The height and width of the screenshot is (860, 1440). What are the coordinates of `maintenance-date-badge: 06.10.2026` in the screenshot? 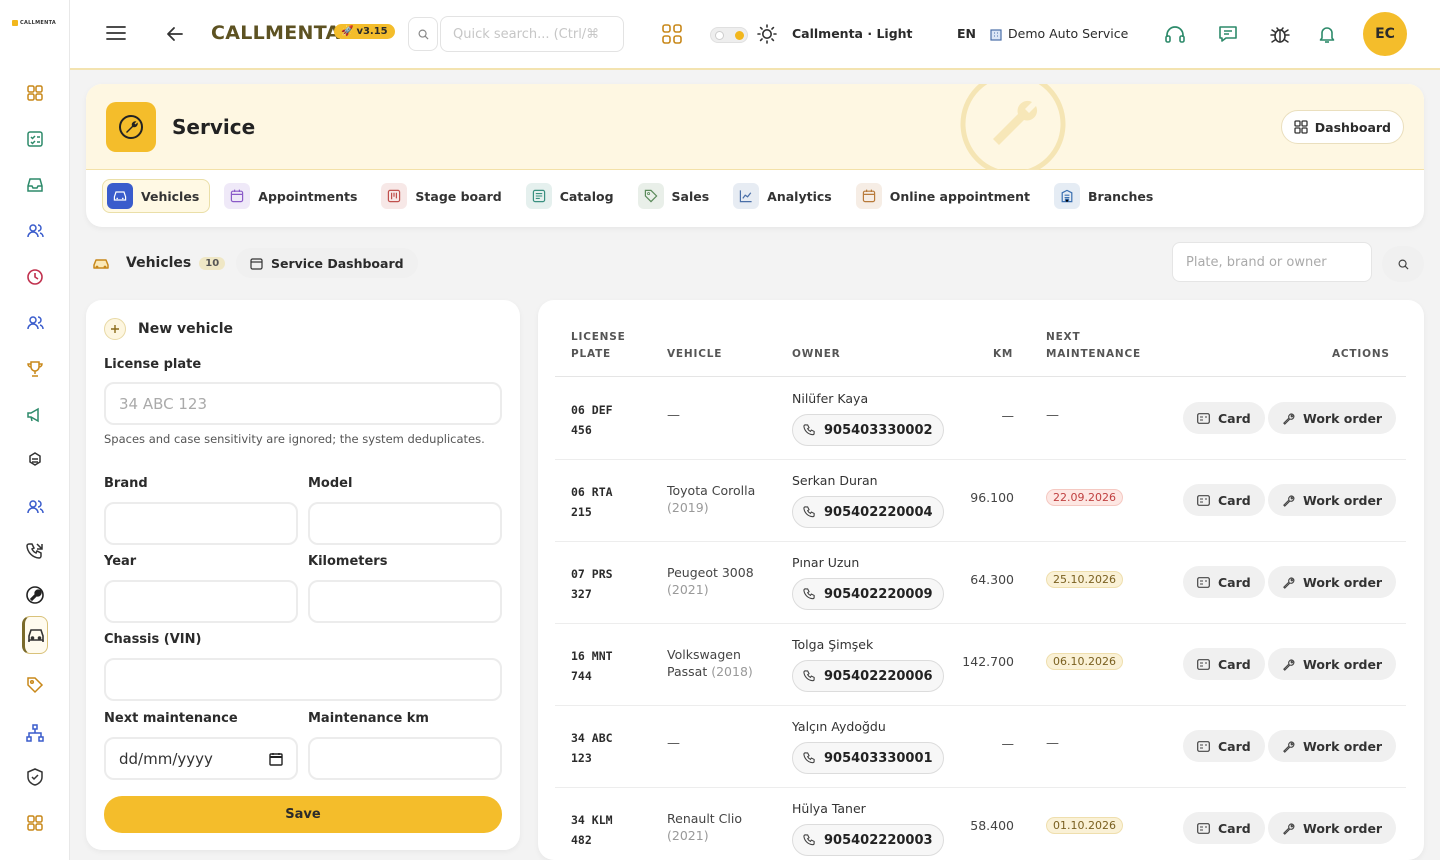 It's located at (1084, 661).